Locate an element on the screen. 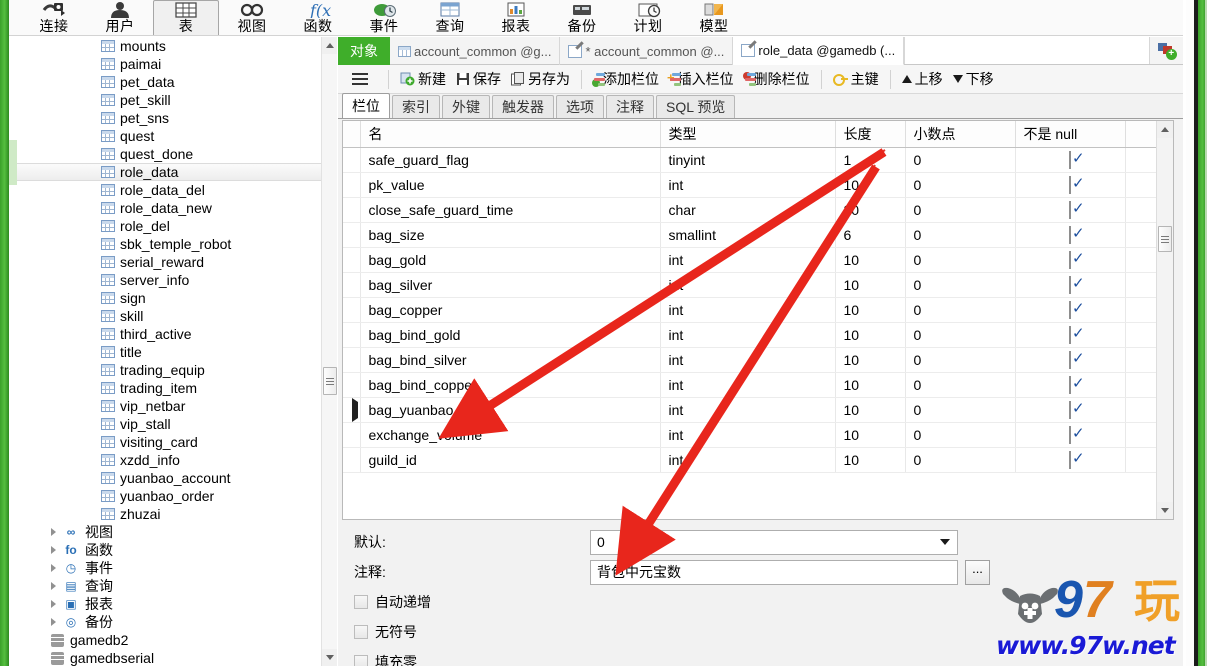  ribbon-item-2: 表 is located at coordinates (186, 17).